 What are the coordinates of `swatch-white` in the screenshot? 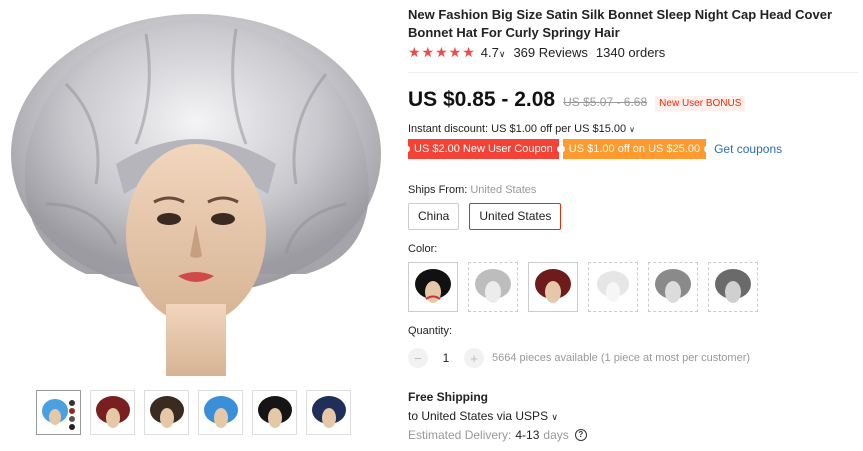 It's located at (613, 287).